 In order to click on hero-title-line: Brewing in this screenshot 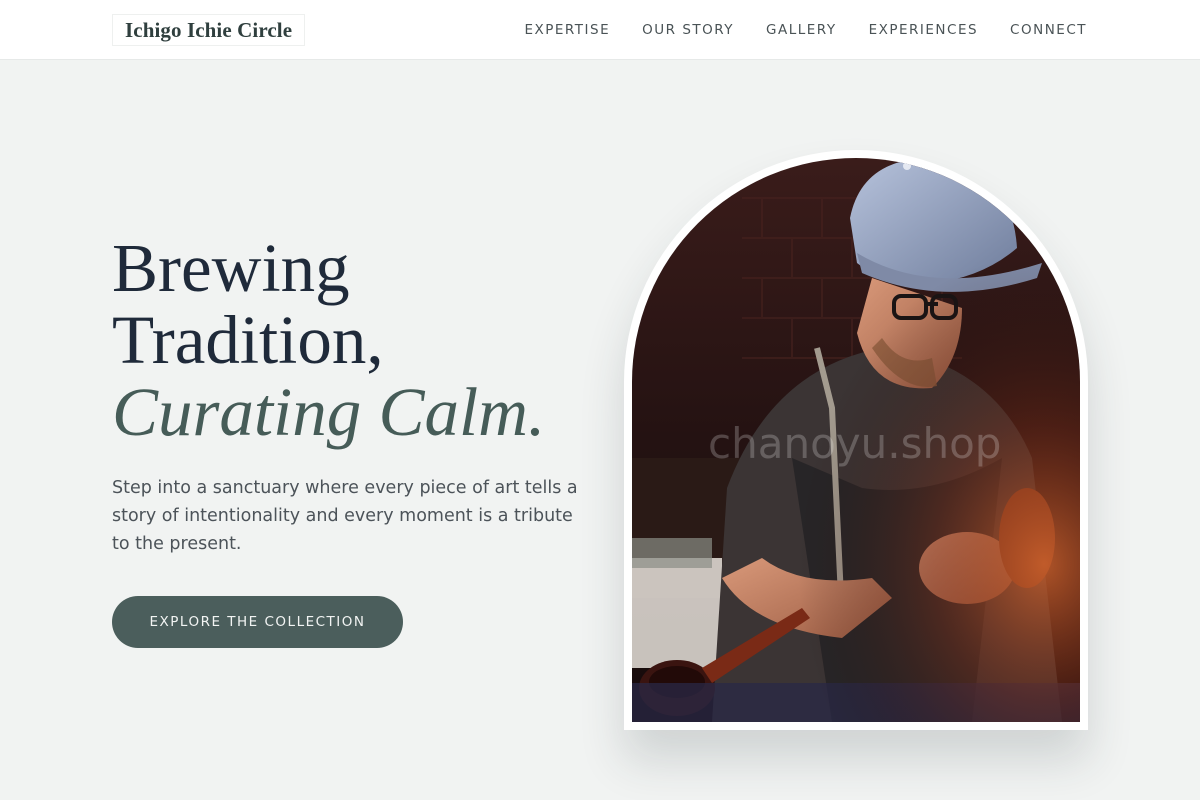, I will do `click(231, 268)`.